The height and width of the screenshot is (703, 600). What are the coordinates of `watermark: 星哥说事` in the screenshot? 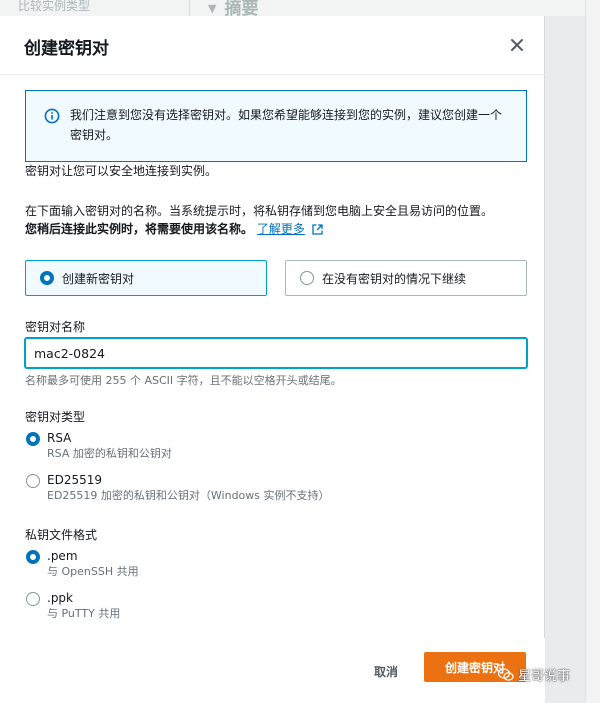 It's located at (534, 674).